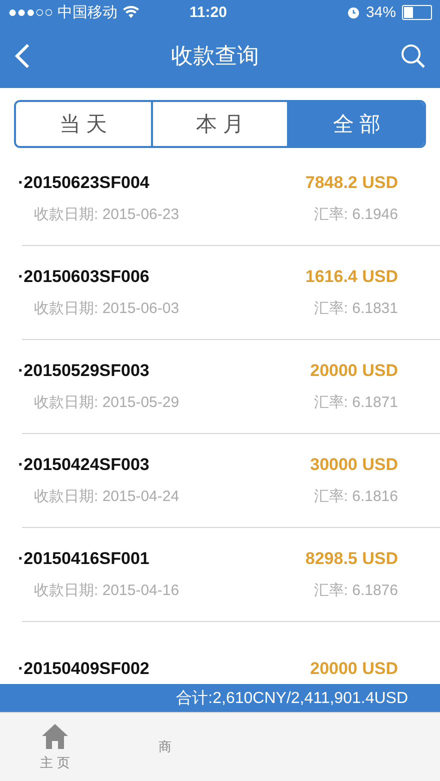  What do you see at coordinates (22, 56) in the screenshot?
I see `back-icon` at bounding box center [22, 56].